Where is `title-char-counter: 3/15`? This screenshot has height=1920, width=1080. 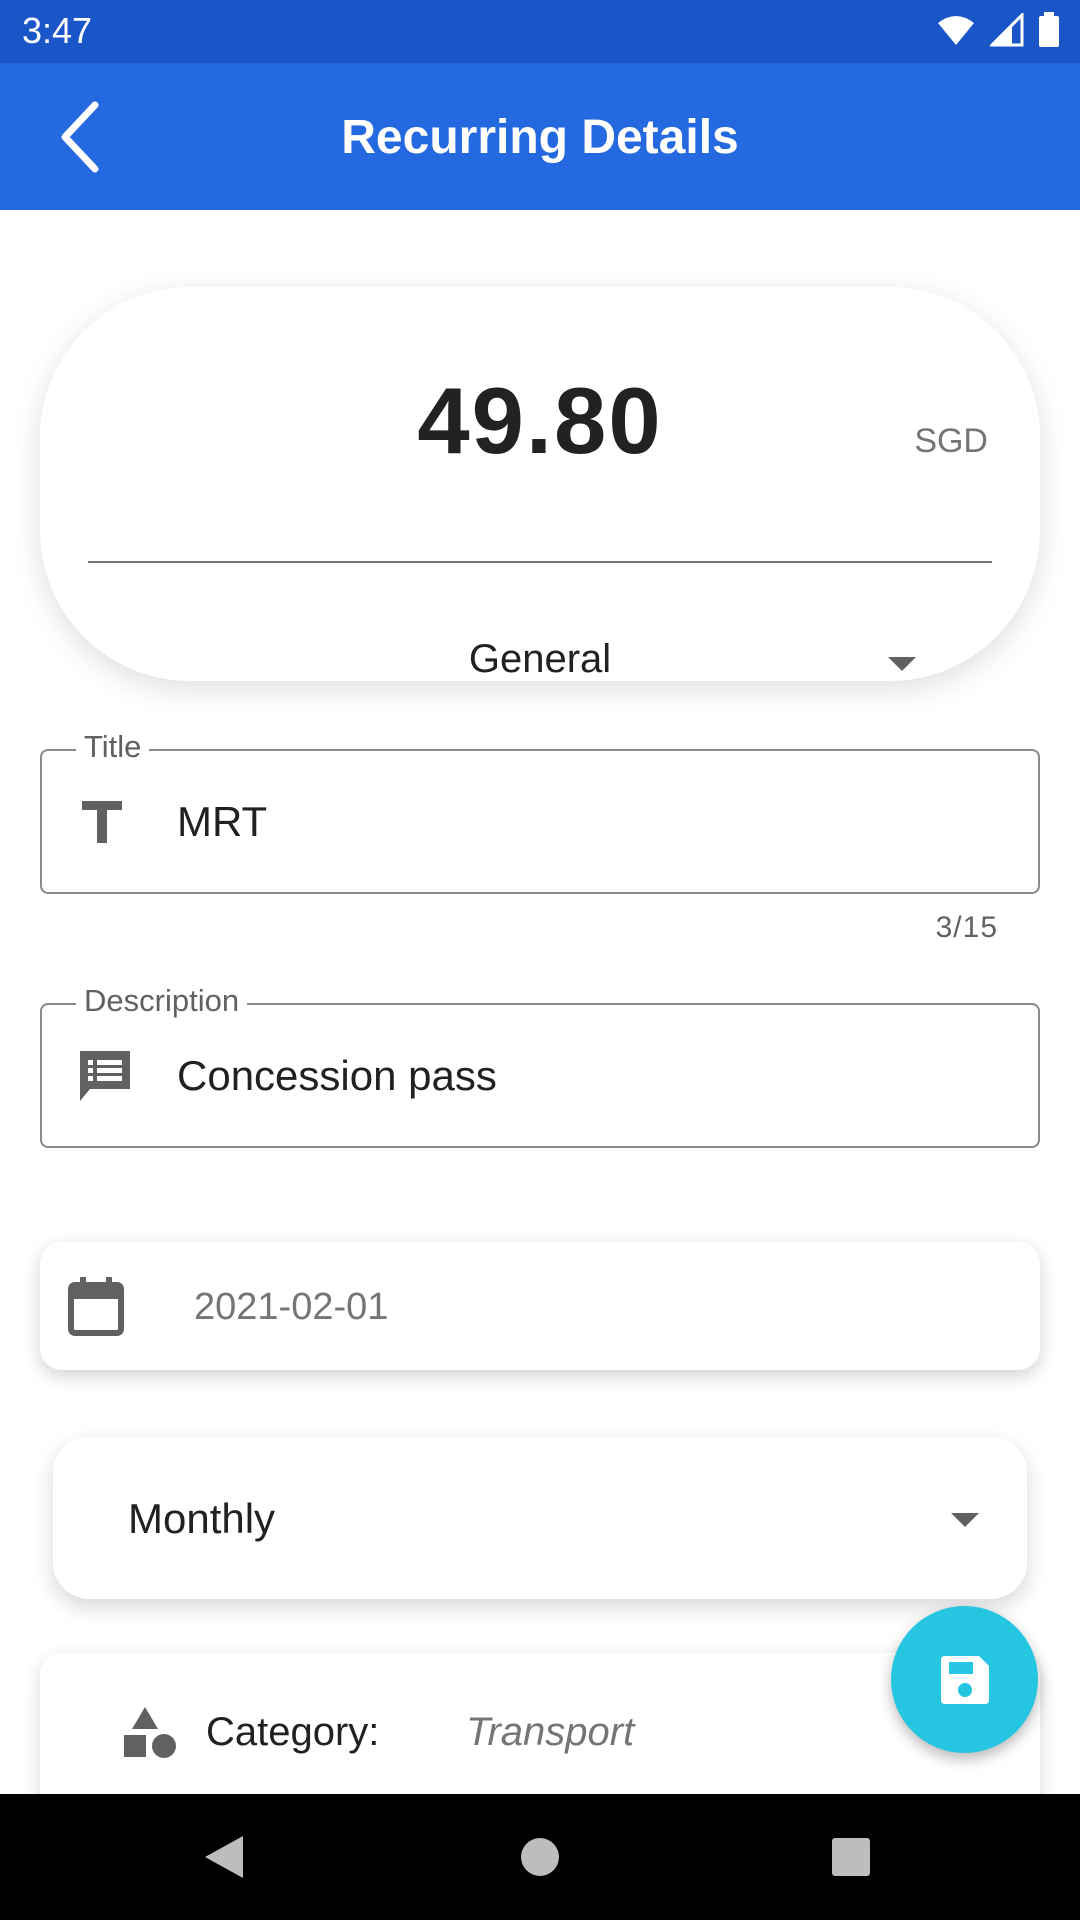
title-char-counter: 3/15 is located at coordinates (966, 927).